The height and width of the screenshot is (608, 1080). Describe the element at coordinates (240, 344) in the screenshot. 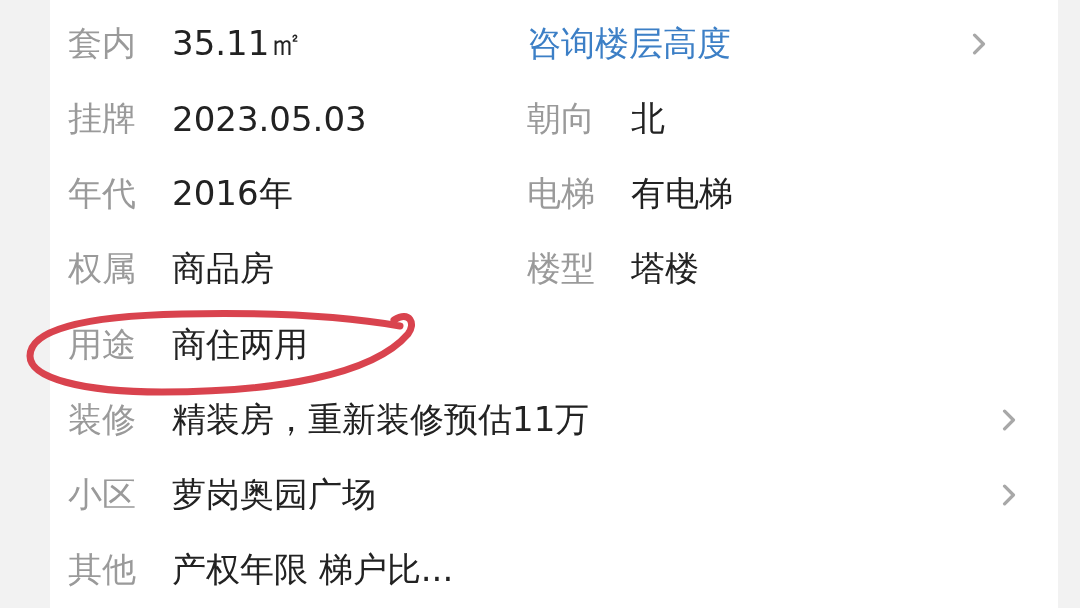

I see `field-value: 商住两用` at that location.